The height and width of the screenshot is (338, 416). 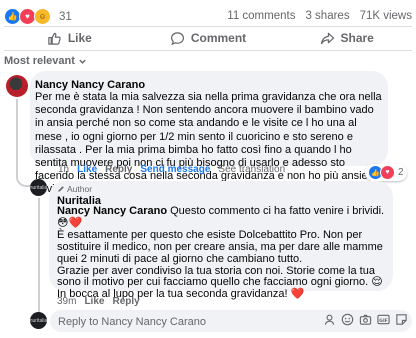 What do you see at coordinates (261, 16) in the screenshot?
I see `comments-count-link: 11 comments` at bounding box center [261, 16].